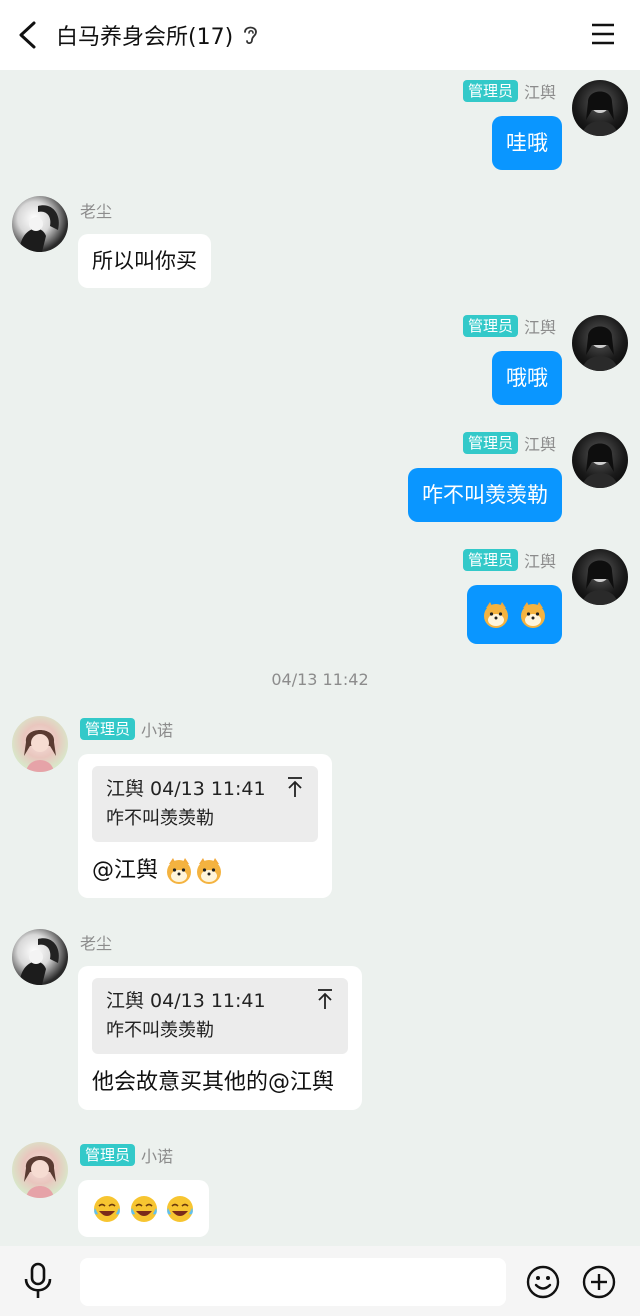  Describe the element at coordinates (603, 34) in the screenshot. I see `menu-icon` at that location.